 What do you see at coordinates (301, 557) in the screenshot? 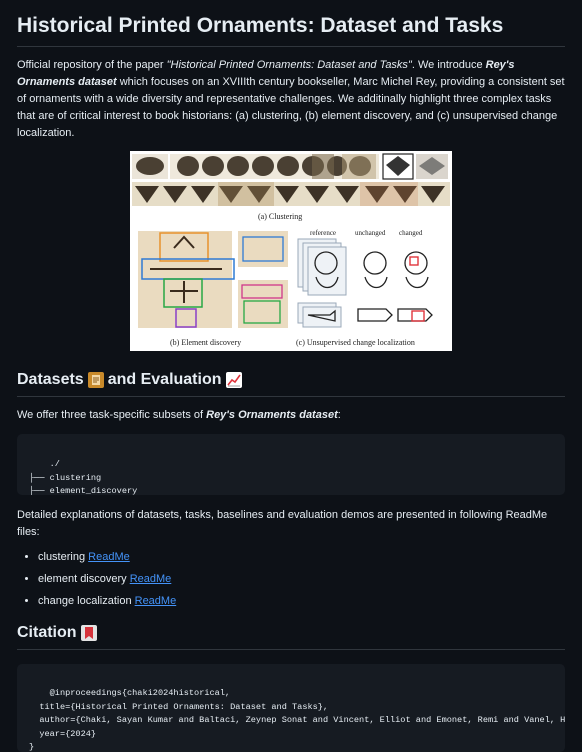
I see `list-item: clustering ReadMe` at bounding box center [301, 557].